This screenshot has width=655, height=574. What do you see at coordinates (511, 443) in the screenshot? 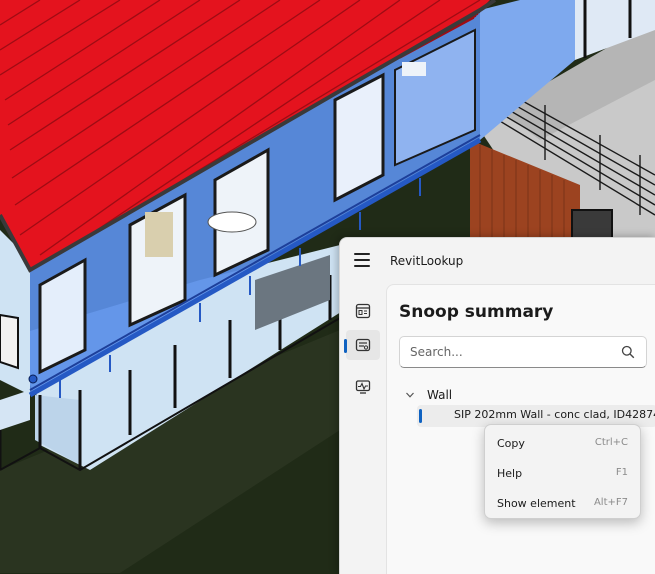
I see `menu-item-label: Copy` at bounding box center [511, 443].